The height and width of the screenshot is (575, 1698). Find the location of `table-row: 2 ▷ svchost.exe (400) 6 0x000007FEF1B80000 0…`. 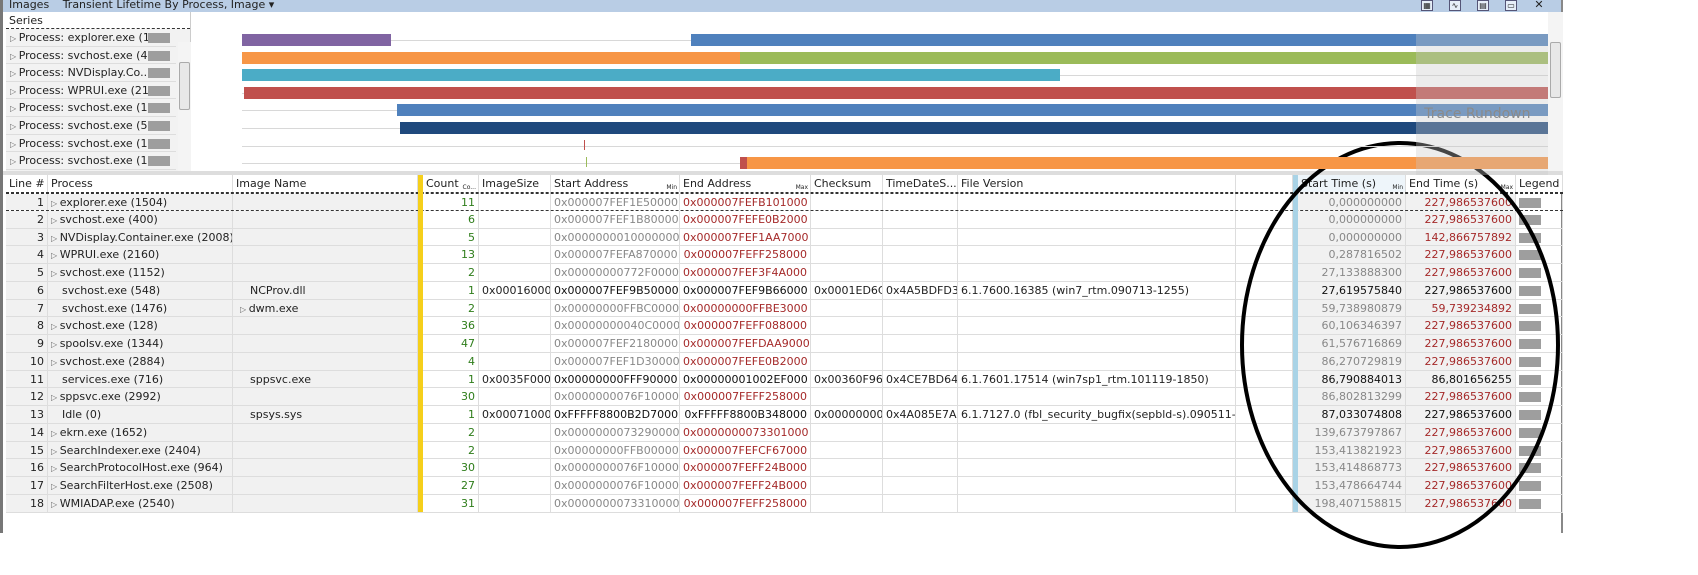

table-row: 2 ▷ svchost.exe (400) 6 0x000007FEF1B80000 0… is located at coordinates (784, 219).